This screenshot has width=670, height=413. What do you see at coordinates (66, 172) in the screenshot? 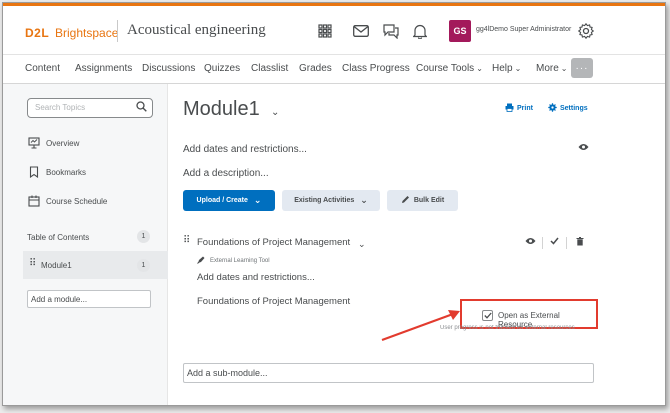
I see `sidebar-item-label: Bookmarks` at bounding box center [66, 172].